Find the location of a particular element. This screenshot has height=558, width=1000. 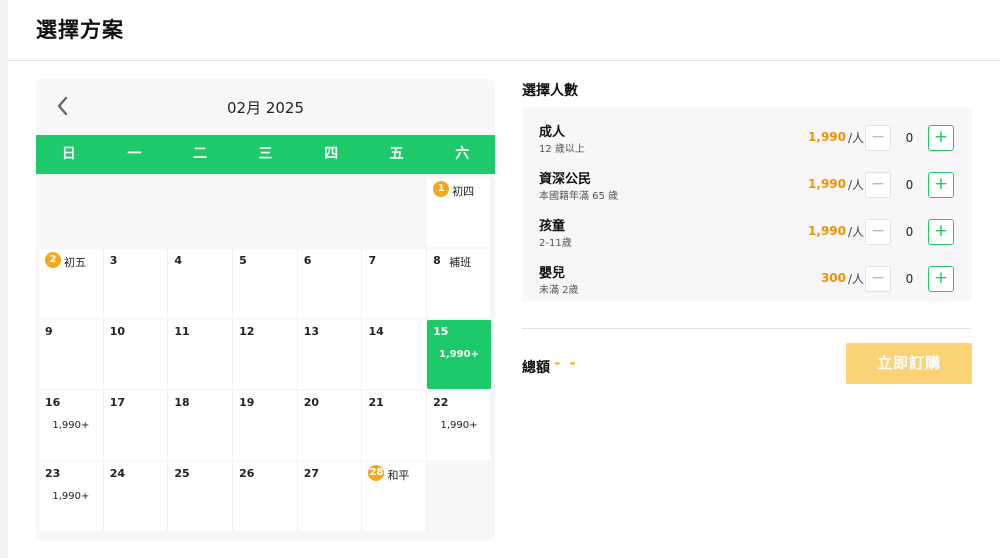

person-name: 嬰兒 is located at coordinates (552, 273).